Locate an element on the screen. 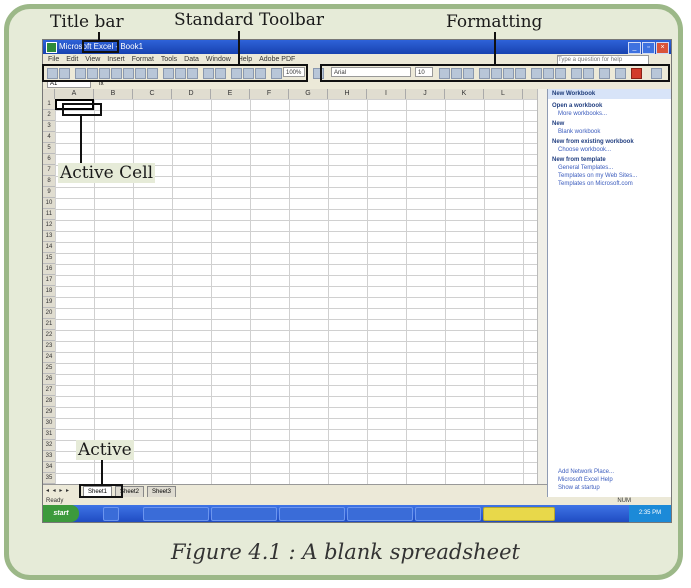 The image size is (691, 588). task-pane-section-heading: Open a workbook is located at coordinates (577, 106).